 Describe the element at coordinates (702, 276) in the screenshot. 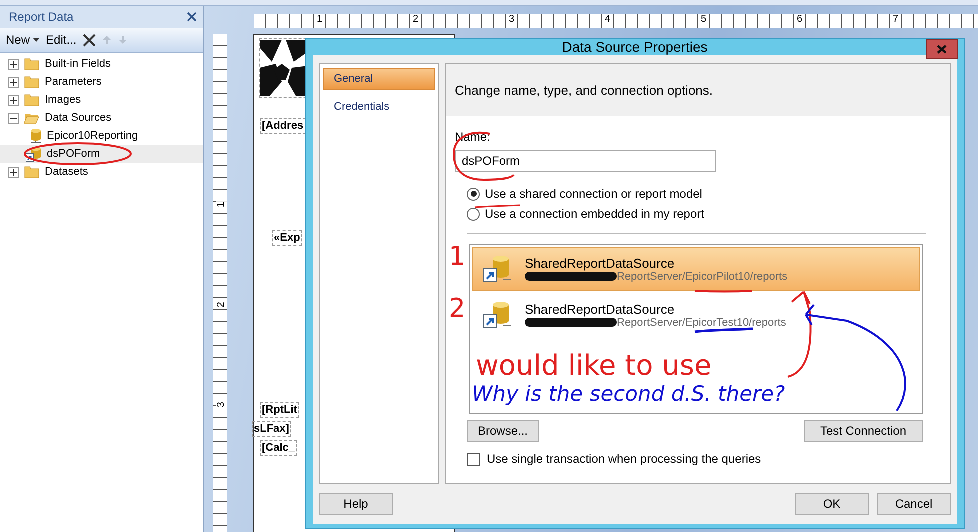

I see `data-source-path: ReportServer/EpicorPilot10/reports` at that location.